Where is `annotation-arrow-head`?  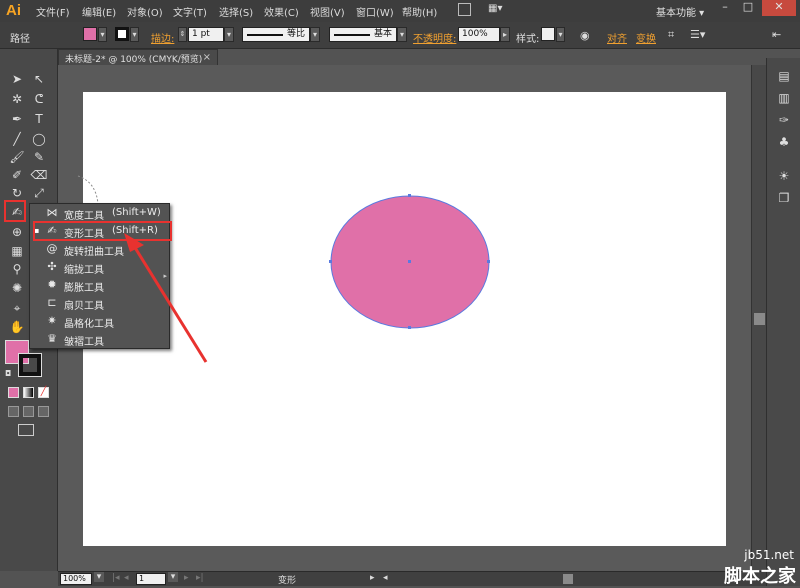 annotation-arrow-head is located at coordinates (134, 242).